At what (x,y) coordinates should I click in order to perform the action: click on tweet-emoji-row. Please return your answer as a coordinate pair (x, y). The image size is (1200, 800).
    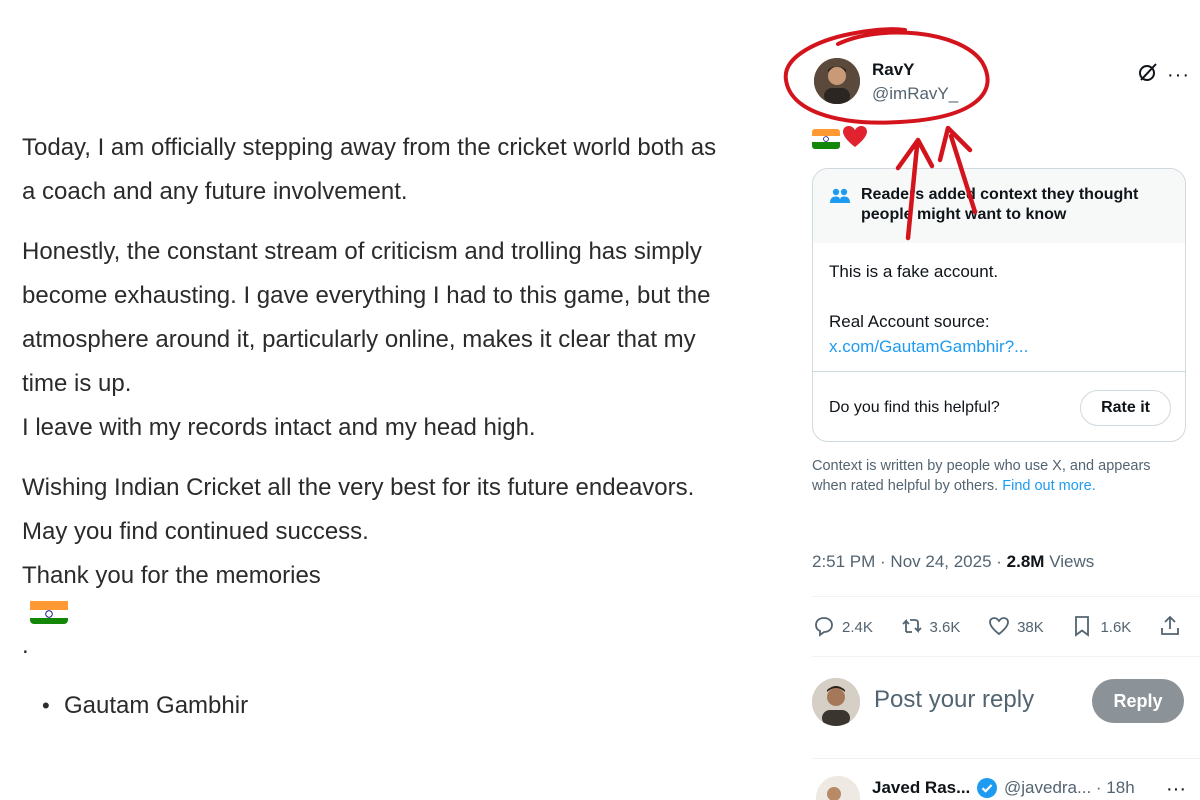
    Looking at the image, I should click on (840, 139).